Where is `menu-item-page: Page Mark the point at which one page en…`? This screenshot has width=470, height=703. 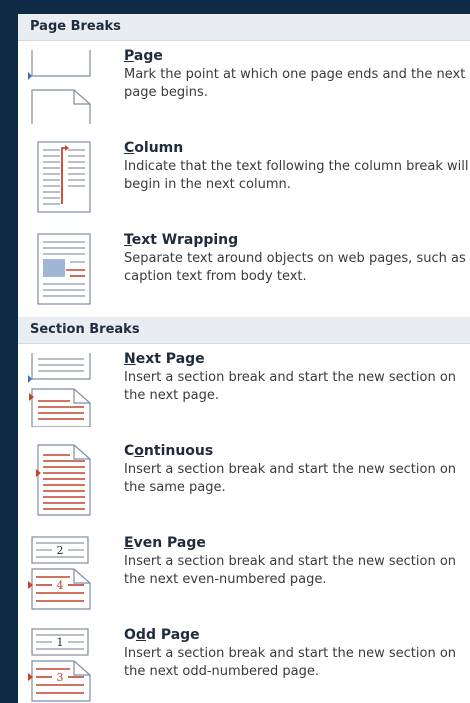 menu-item-page: Page Mark the point at which one page en… is located at coordinates (244, 87).